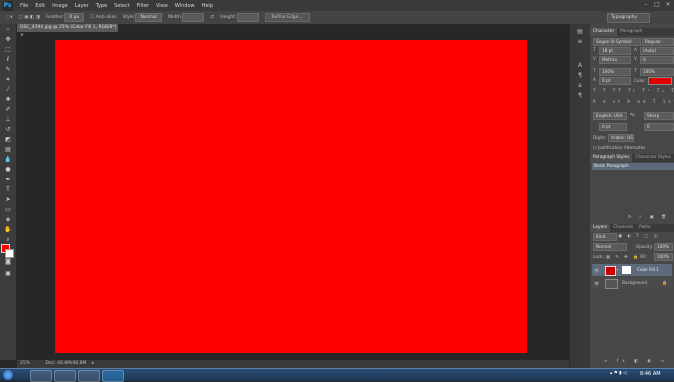 The image size is (674, 382). Describe the element at coordinates (8, 40) in the screenshot. I see `move-tool-icon: ✥` at that location.